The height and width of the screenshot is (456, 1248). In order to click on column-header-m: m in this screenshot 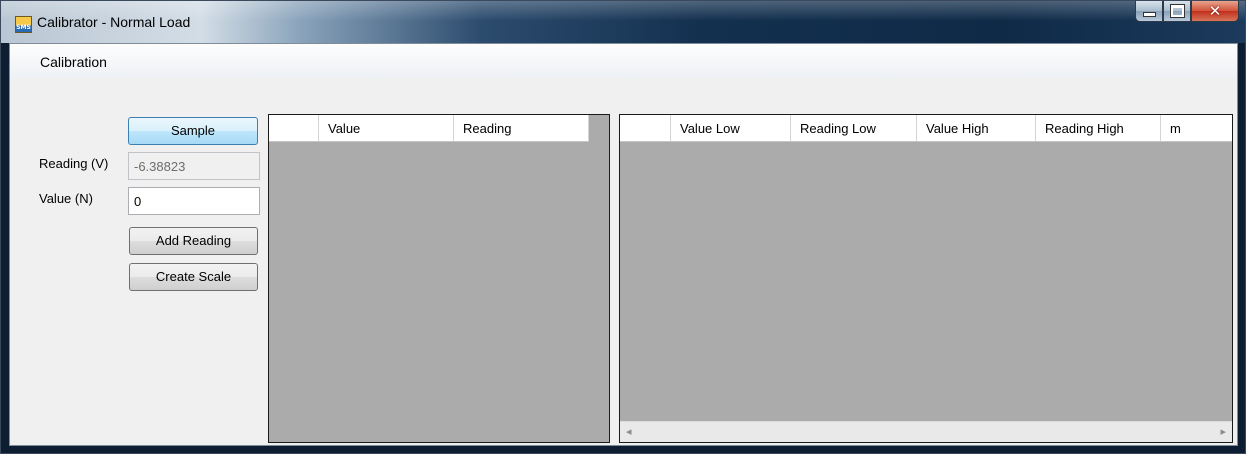, I will do `click(1196, 128)`.